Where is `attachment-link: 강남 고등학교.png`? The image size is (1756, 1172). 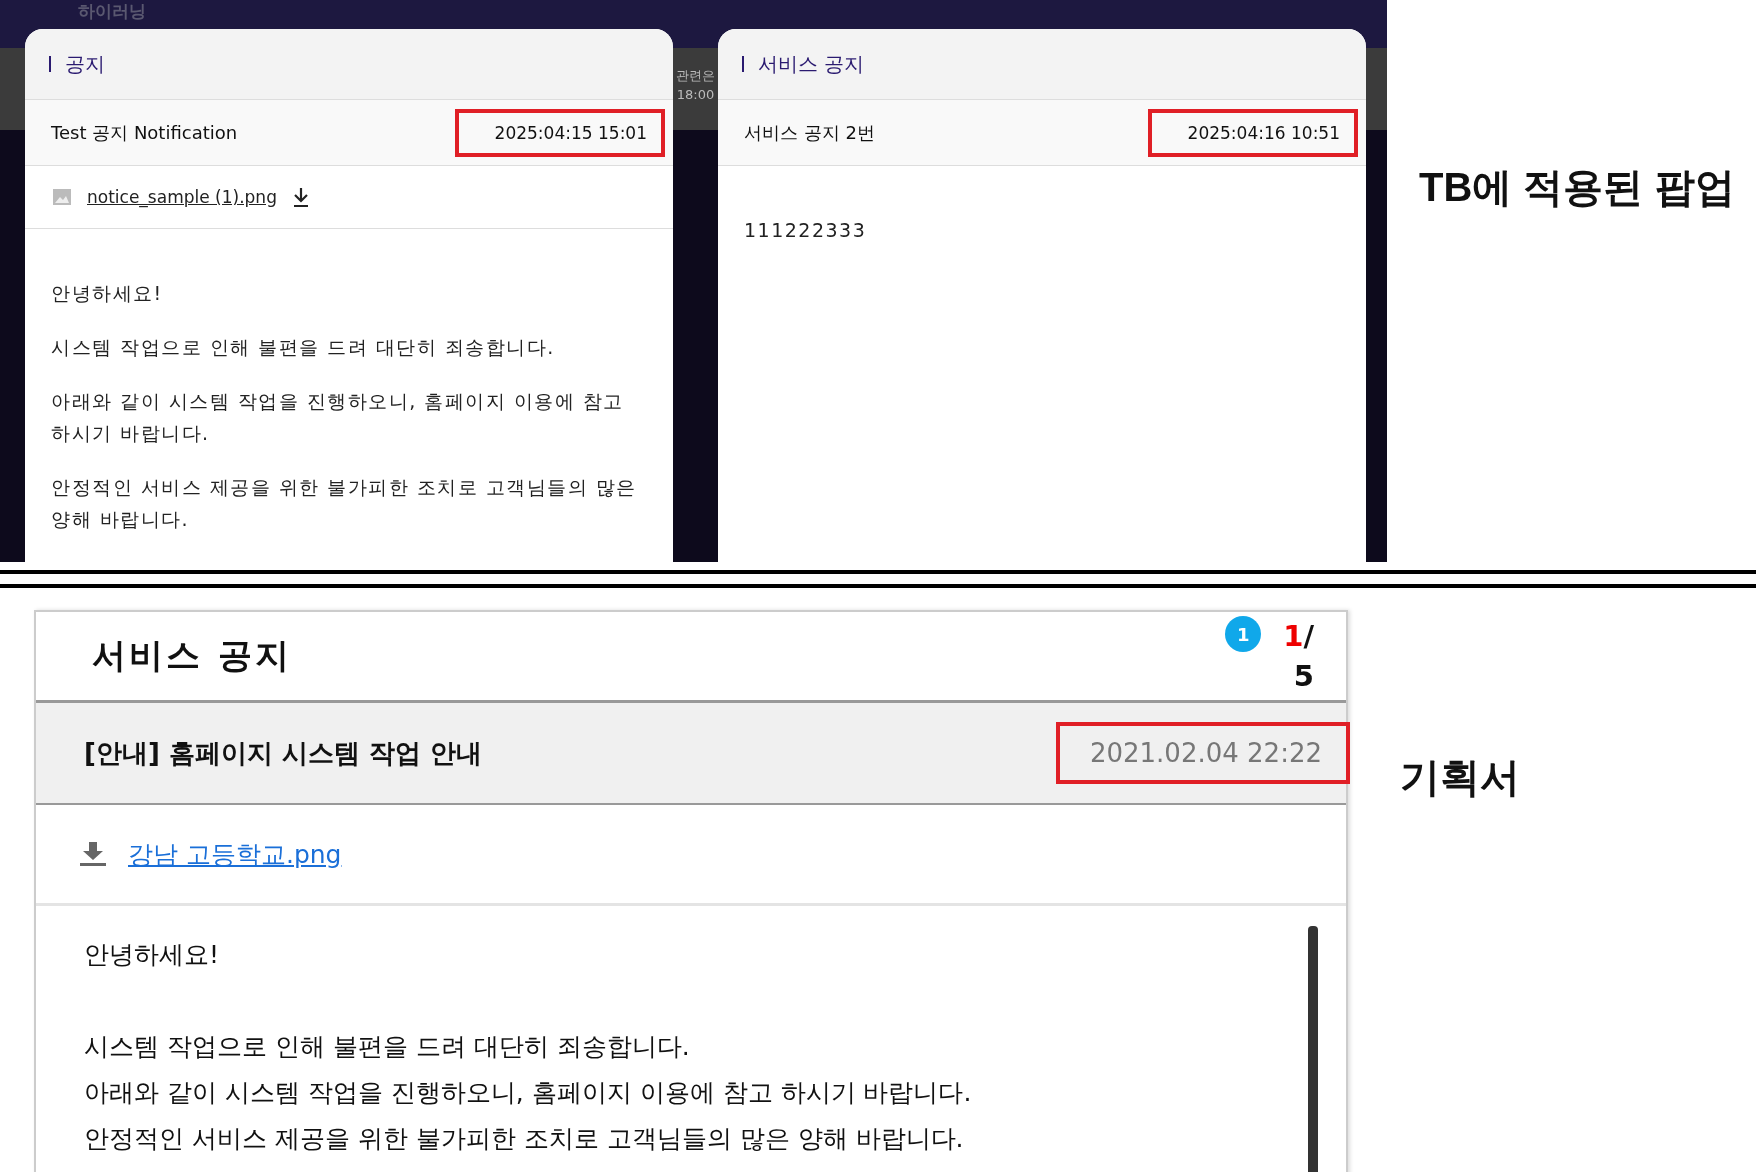
attachment-link: 강남 고등학교.png is located at coordinates (235, 854).